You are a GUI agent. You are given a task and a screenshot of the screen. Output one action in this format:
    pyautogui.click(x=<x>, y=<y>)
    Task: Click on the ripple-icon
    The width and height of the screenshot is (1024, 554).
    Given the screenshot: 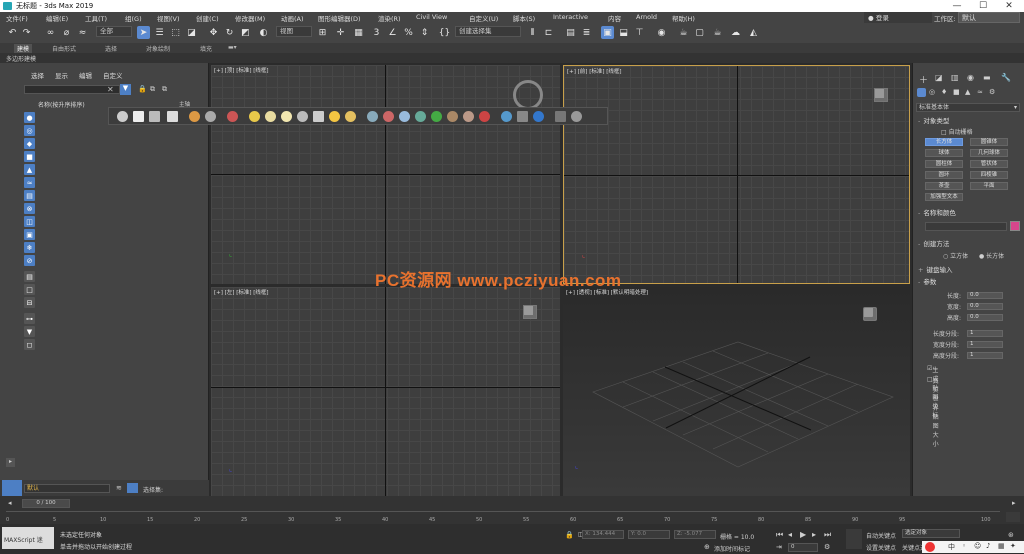 What is the action you would take?
    pyautogui.click(x=484, y=116)
    